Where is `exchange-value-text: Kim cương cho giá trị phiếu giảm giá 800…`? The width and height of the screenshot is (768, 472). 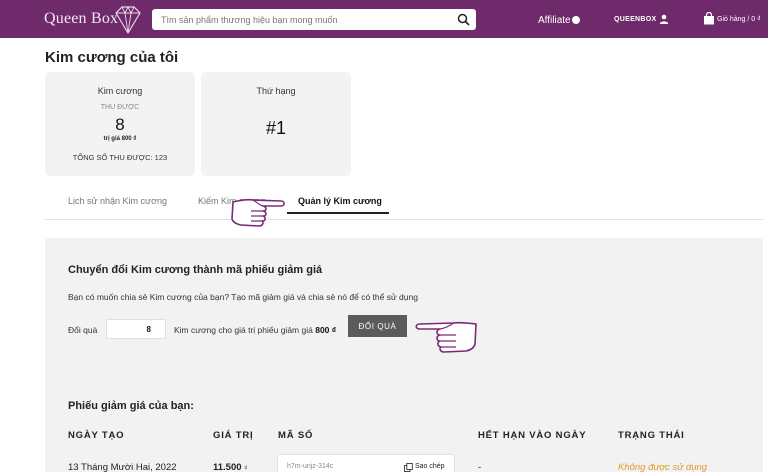 exchange-value-text: Kim cương cho giá trị phiếu giảm giá 800… is located at coordinates (255, 330).